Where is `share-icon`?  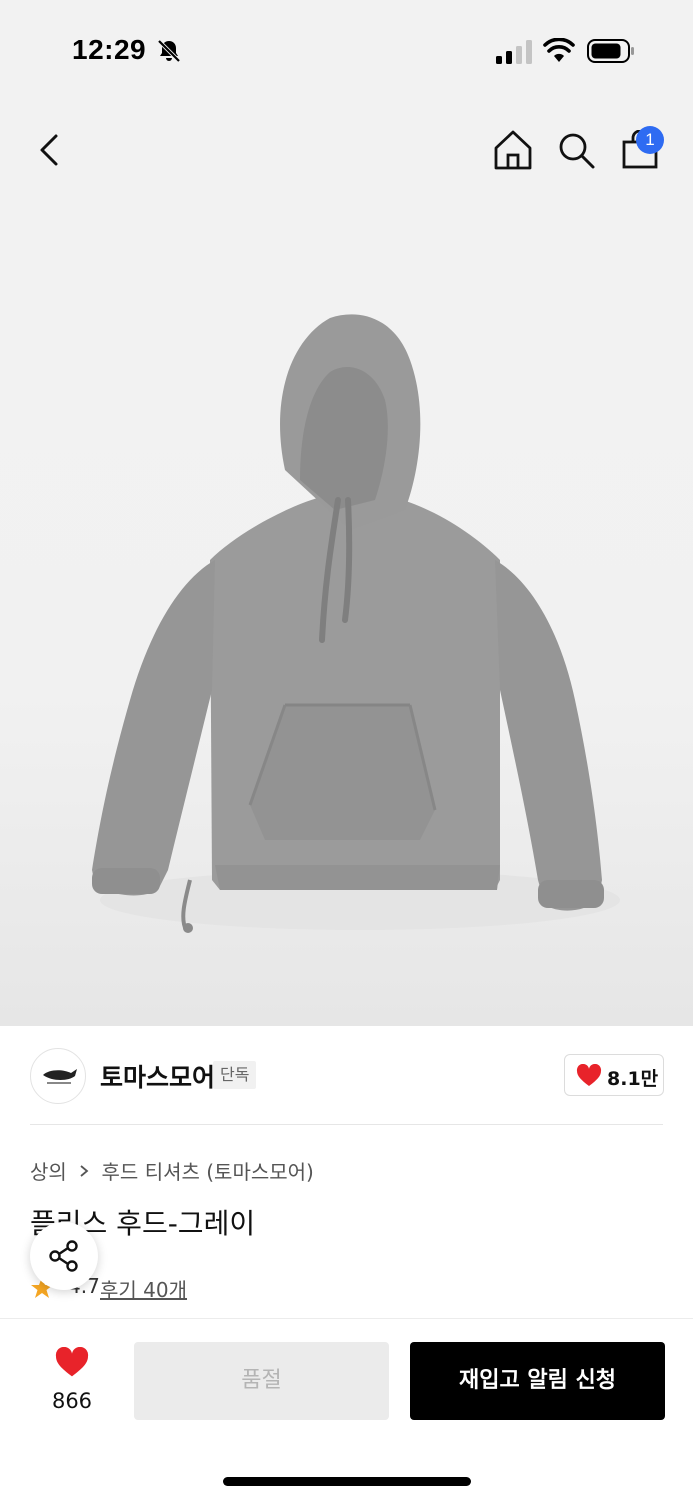
share-icon is located at coordinates (63, 1256).